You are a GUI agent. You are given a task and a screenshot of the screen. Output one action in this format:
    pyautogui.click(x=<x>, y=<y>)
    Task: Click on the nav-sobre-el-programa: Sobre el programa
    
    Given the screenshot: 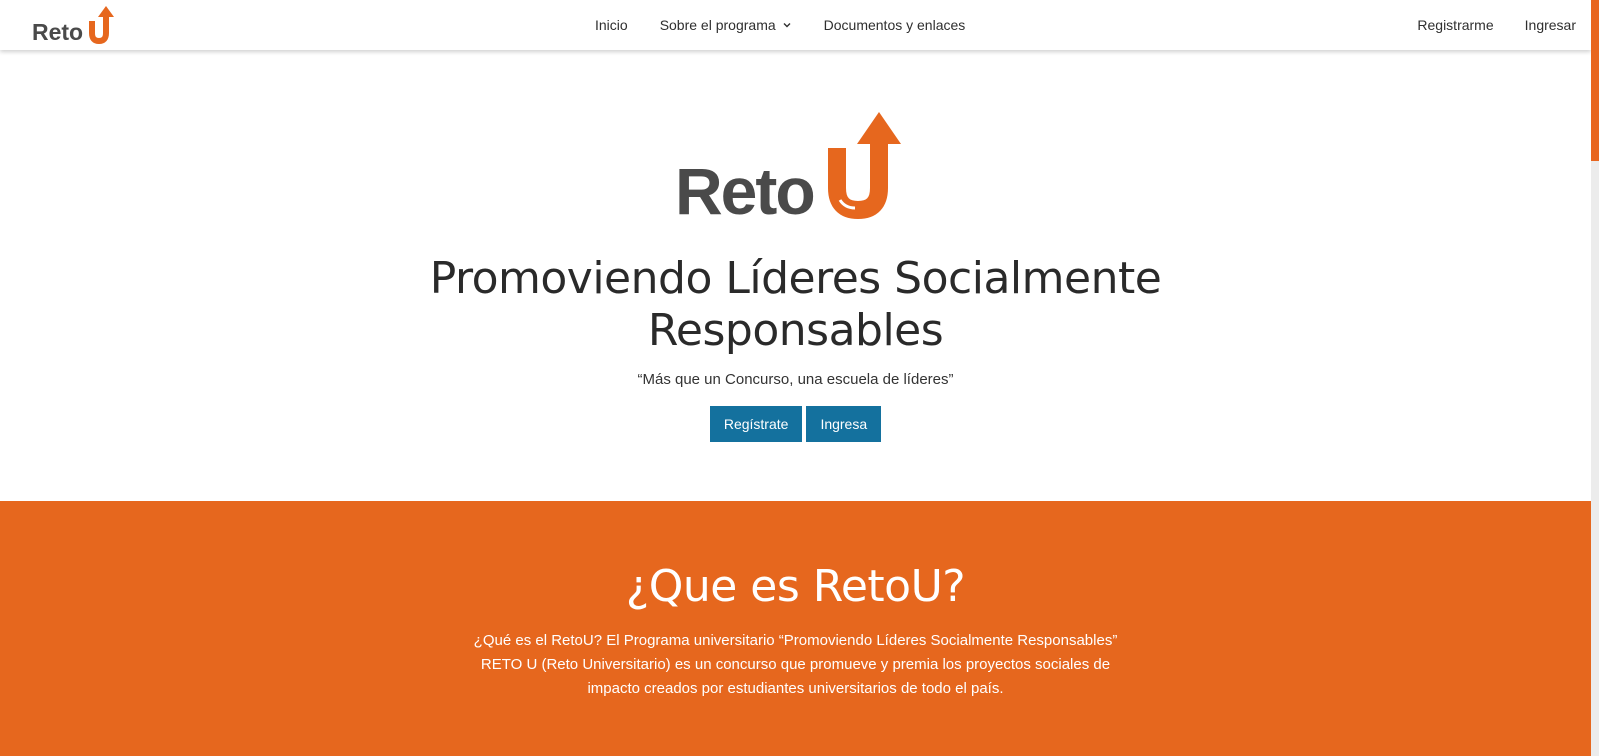 What is the action you would take?
    pyautogui.click(x=726, y=25)
    